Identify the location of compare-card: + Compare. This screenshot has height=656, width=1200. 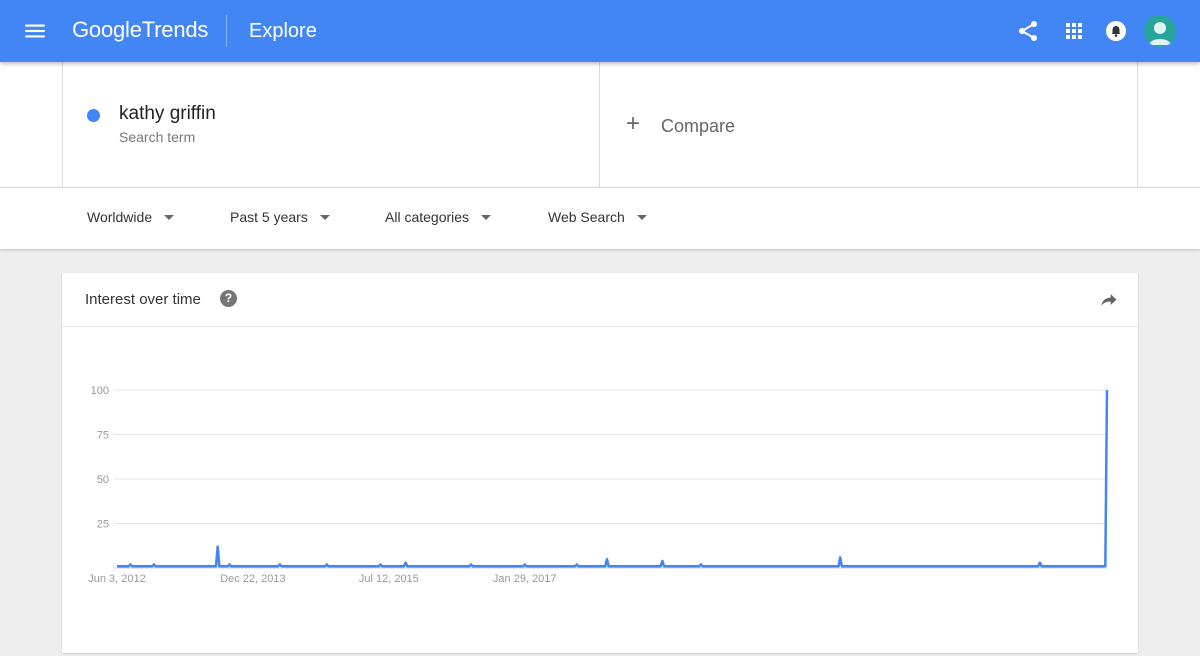
(869, 124).